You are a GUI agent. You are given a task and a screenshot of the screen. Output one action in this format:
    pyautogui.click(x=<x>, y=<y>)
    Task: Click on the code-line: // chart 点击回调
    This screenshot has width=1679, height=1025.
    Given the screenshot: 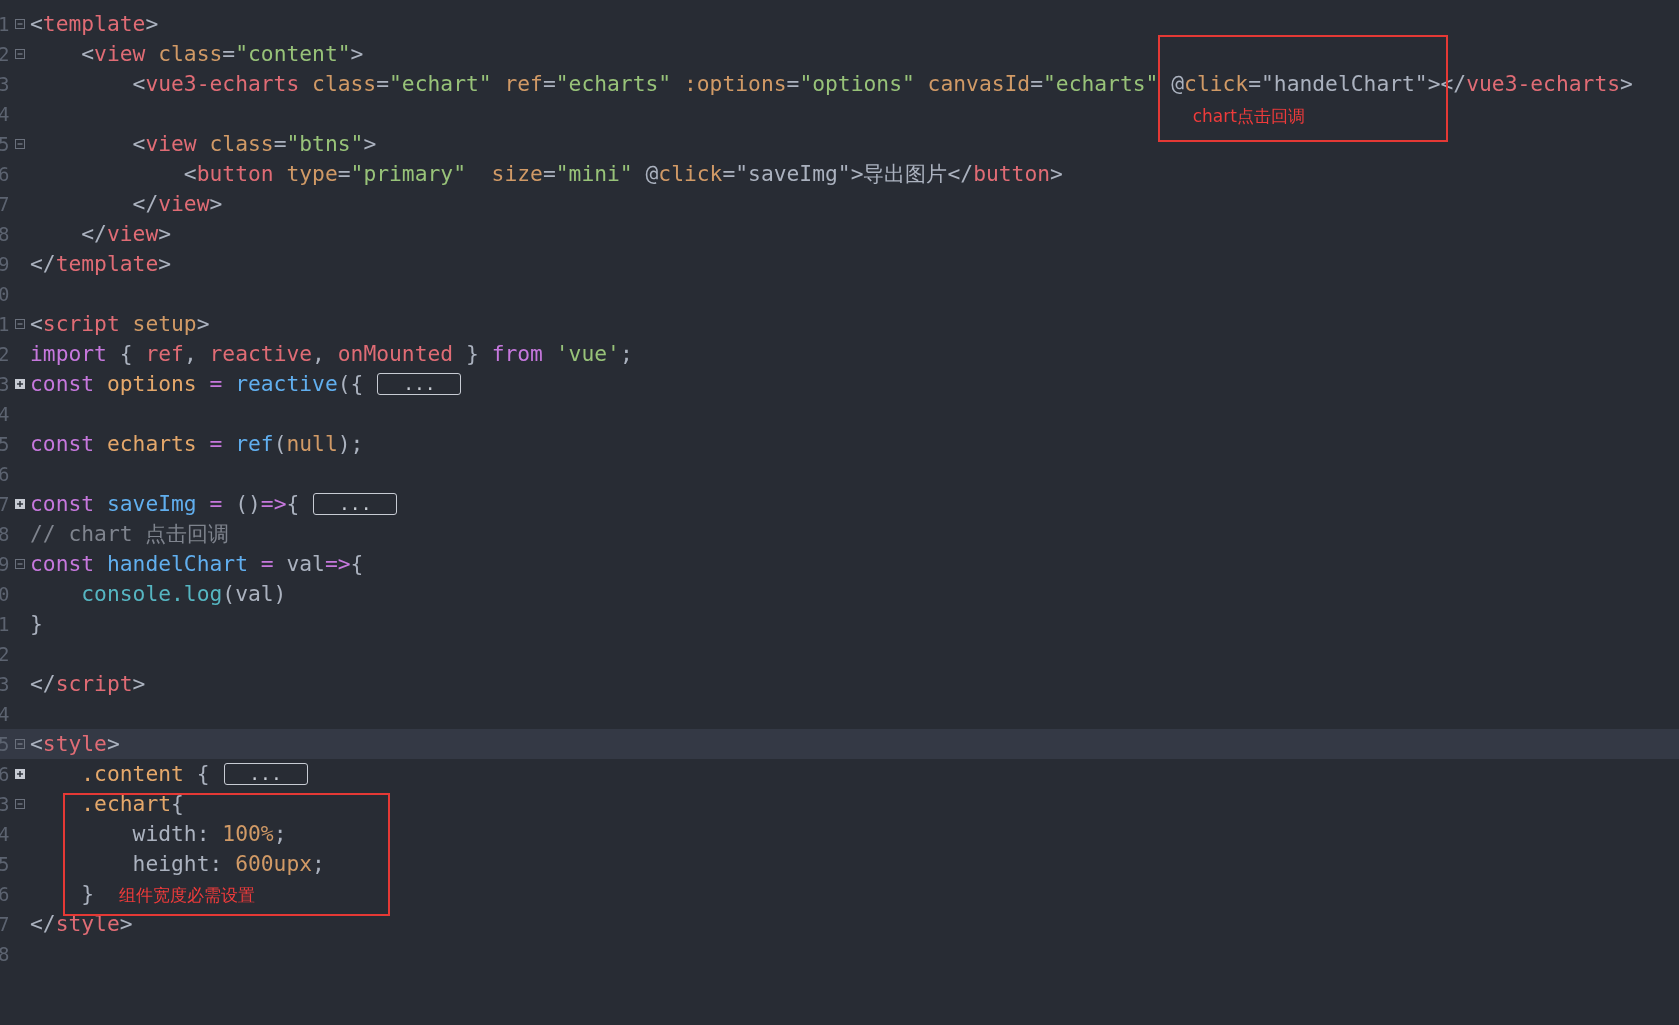 What is the action you would take?
    pyautogui.click(x=130, y=534)
    